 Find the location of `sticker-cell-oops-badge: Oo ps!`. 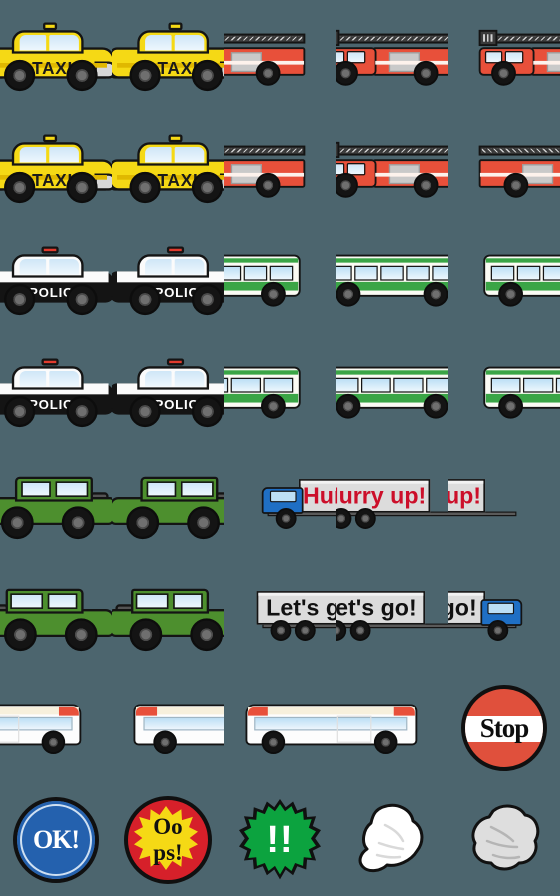

sticker-cell-oops-badge: Oo ps! is located at coordinates (168, 840).